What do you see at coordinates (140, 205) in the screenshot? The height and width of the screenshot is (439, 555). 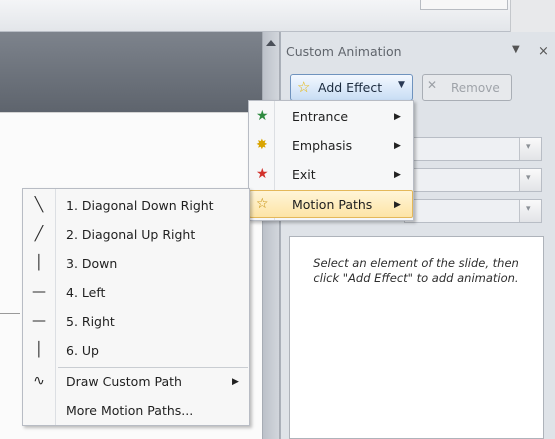 I see `submenu-item-diagonal-down-right: 1. Diagonal Down Right` at bounding box center [140, 205].